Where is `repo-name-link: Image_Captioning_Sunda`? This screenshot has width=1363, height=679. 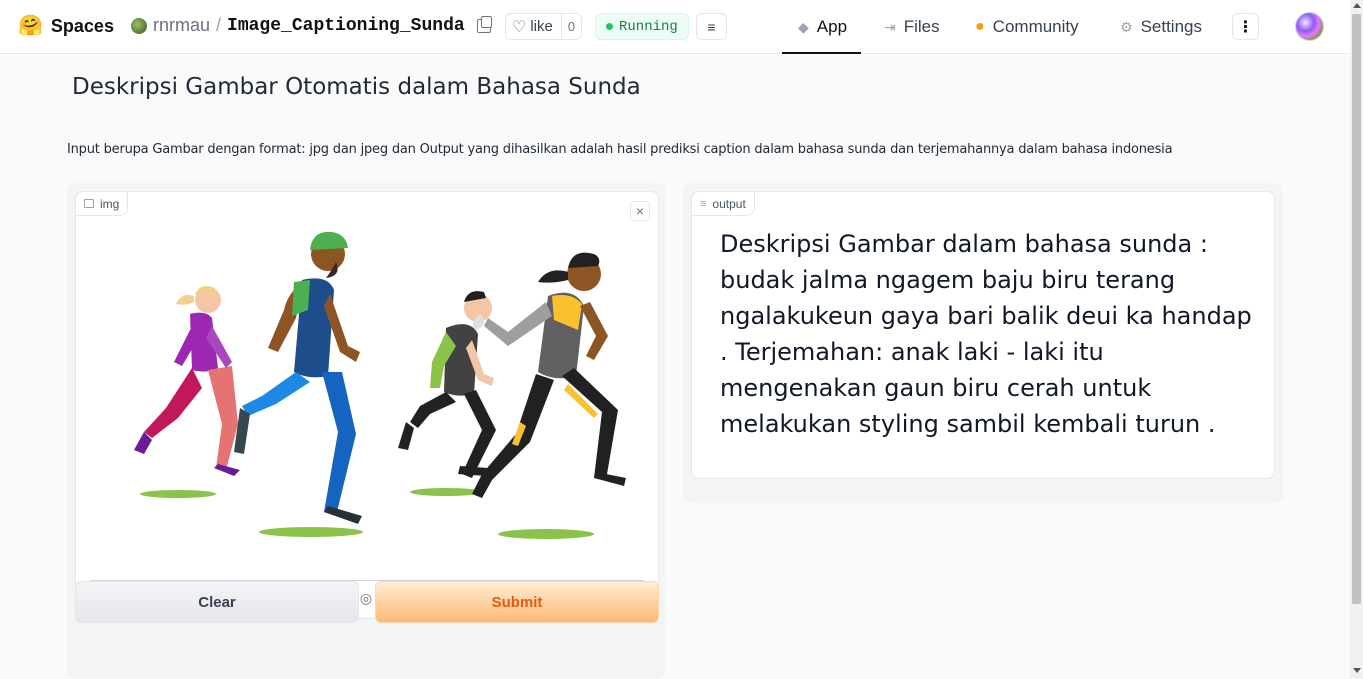 repo-name-link: Image_Captioning_Sunda is located at coordinates (346, 26).